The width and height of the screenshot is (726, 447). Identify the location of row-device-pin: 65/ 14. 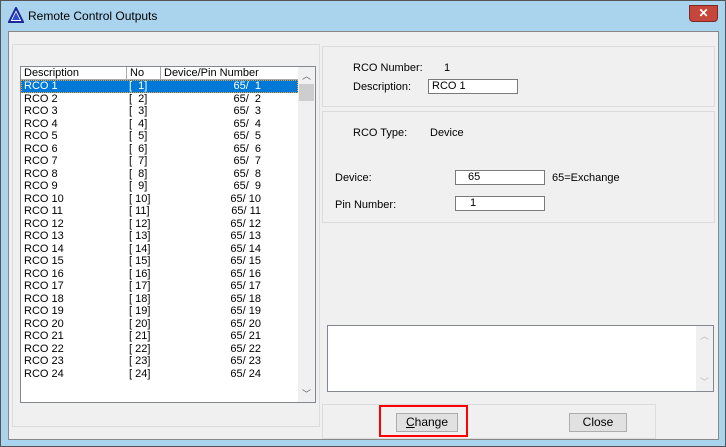
(245, 248).